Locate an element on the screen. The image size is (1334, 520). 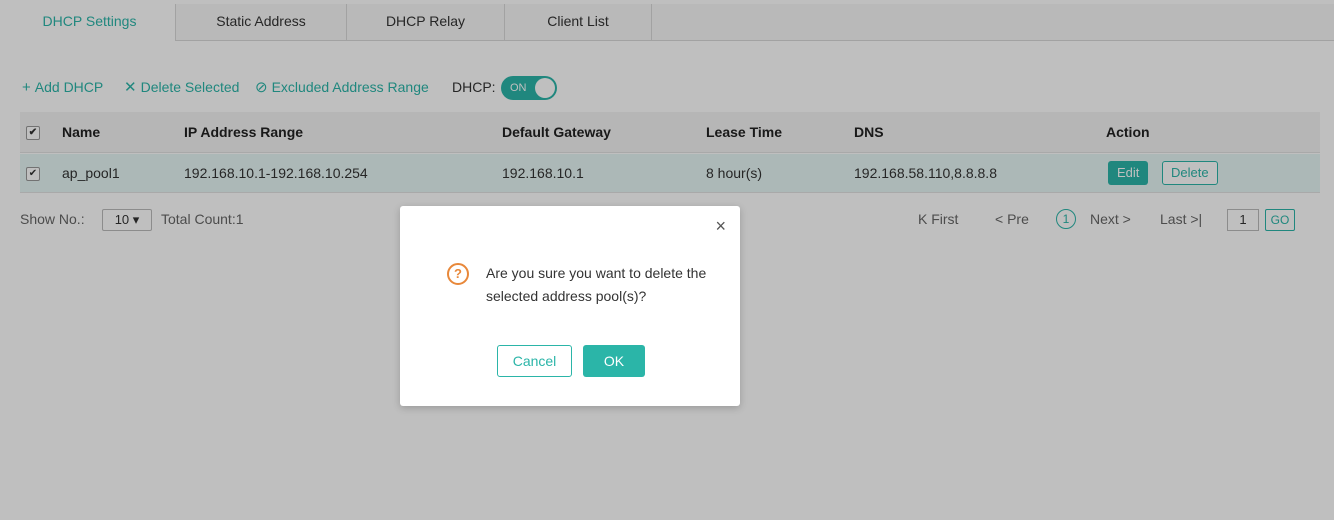
ok-button: OK is located at coordinates (614, 361).